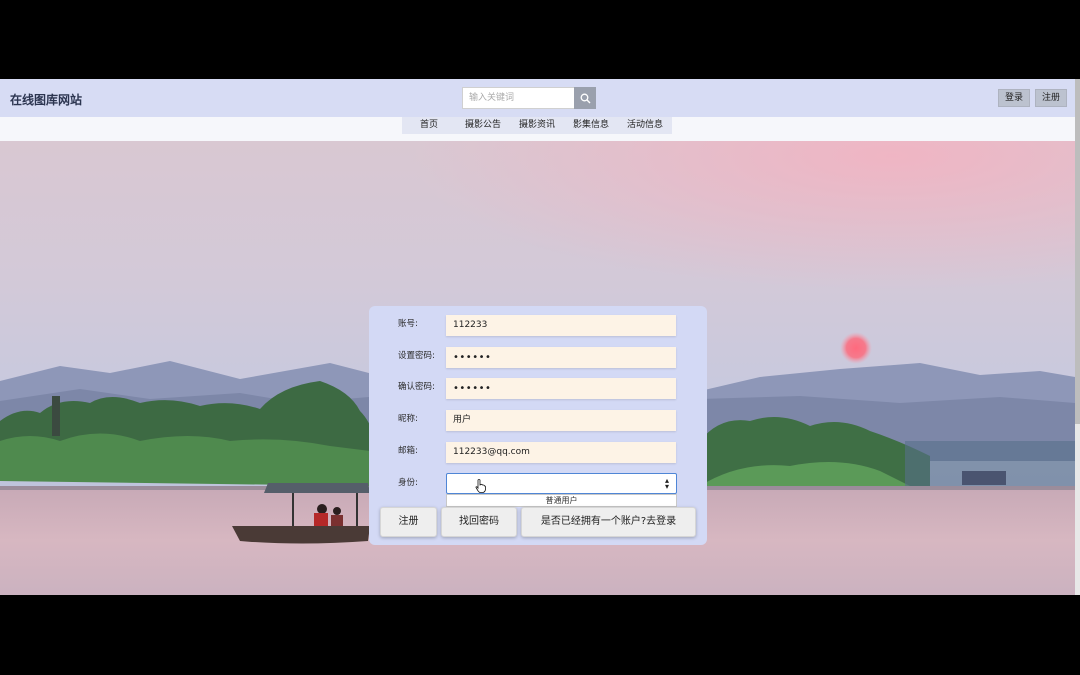 Image resolution: width=1080 pixels, height=675 pixels. Describe the element at coordinates (561, 420) in the screenshot. I see `nickname-field: 用户` at that location.